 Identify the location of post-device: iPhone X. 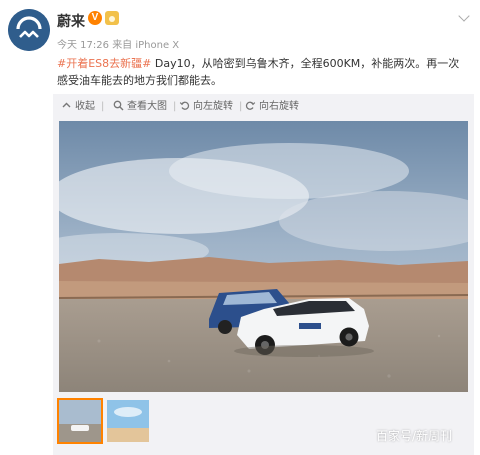
(157, 45).